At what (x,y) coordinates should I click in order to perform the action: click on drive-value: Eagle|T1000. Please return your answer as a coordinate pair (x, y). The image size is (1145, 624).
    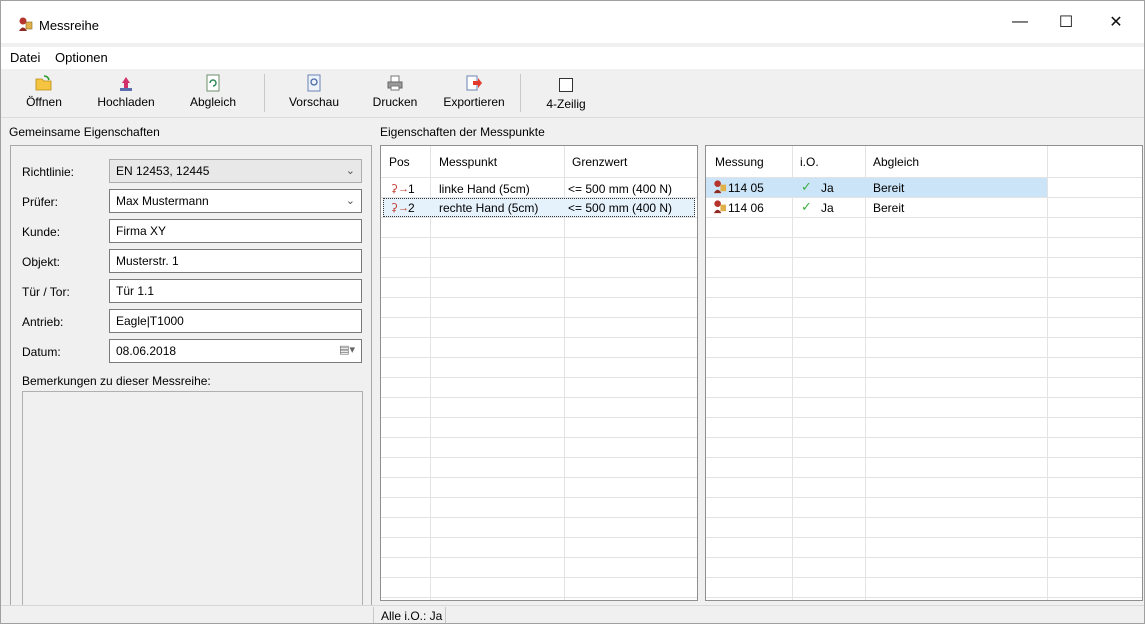
    Looking at the image, I should click on (150, 321).